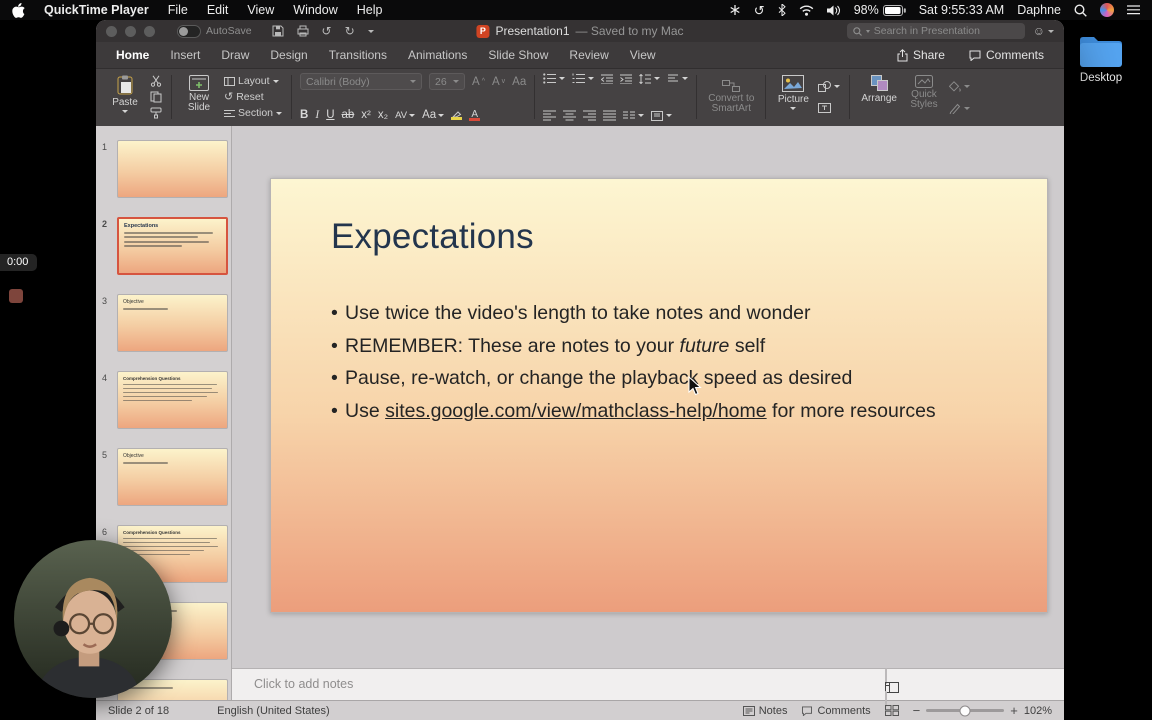  What do you see at coordinates (1133, 10) in the screenshot?
I see `notification-center-icon` at bounding box center [1133, 10].